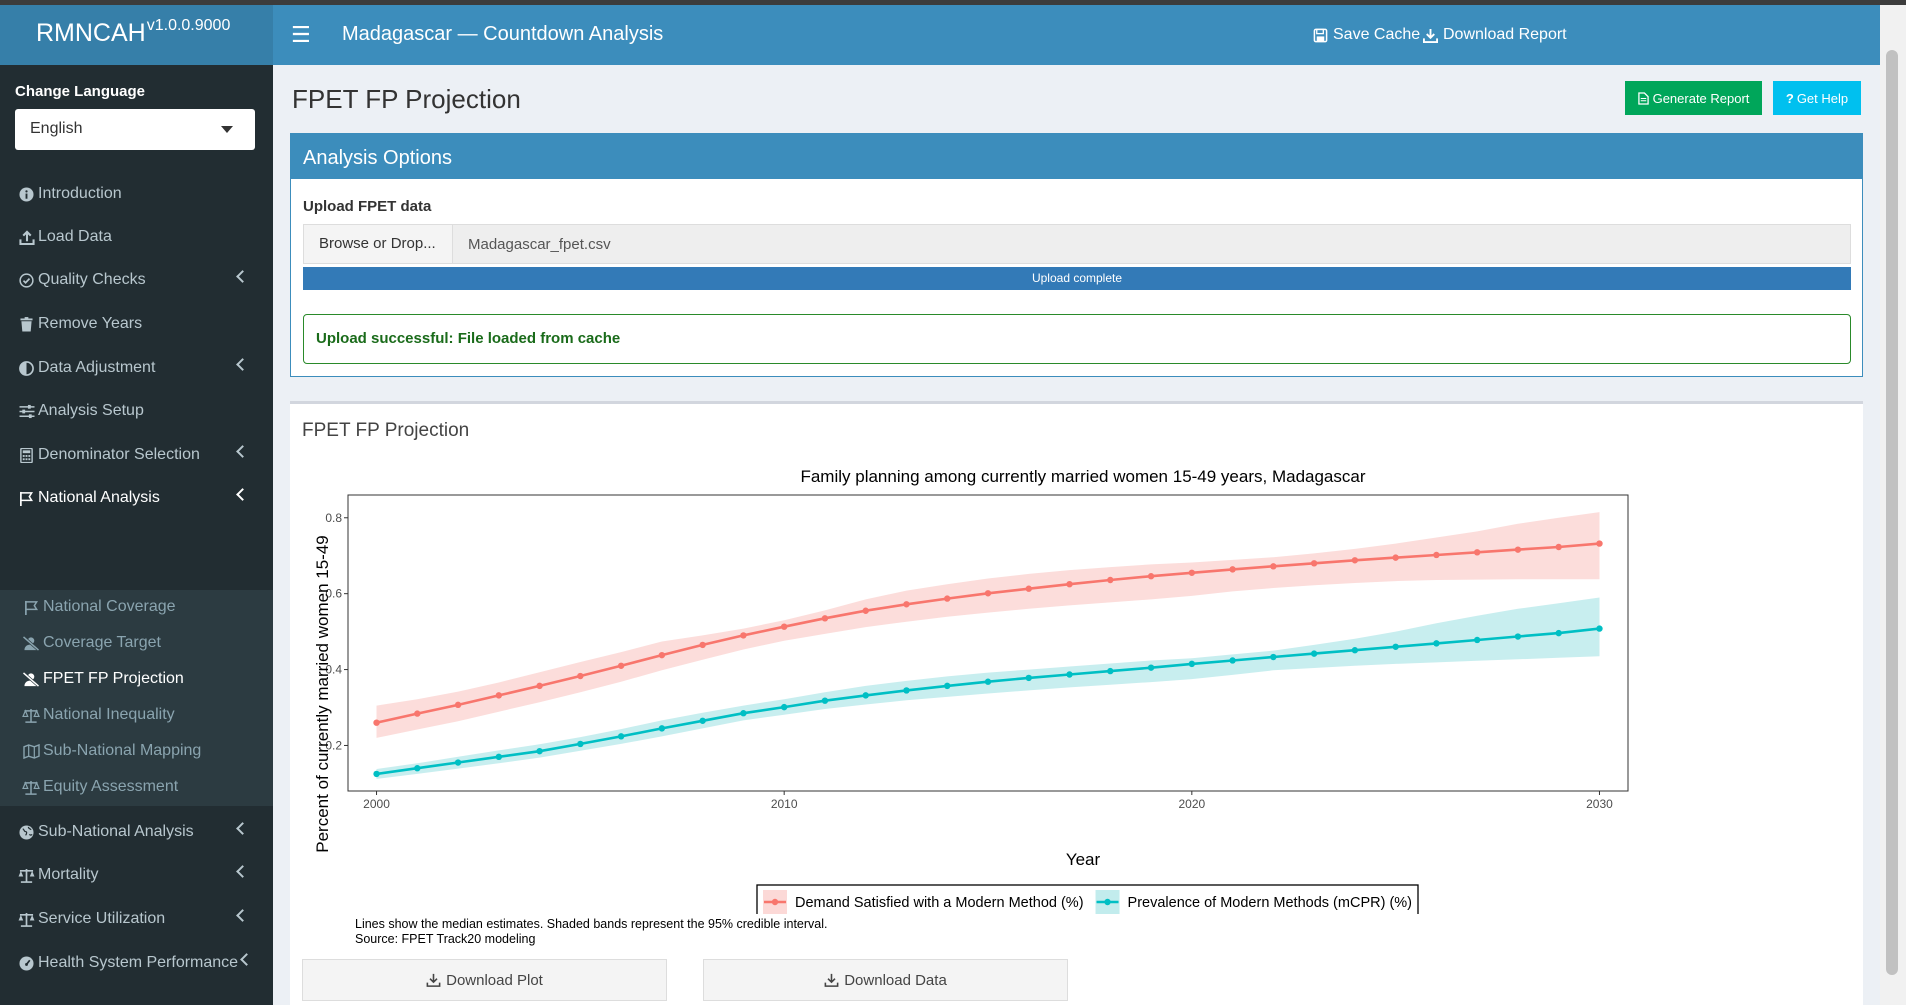  Describe the element at coordinates (1495, 35) in the screenshot. I see `download-report-button: Download Report` at that location.